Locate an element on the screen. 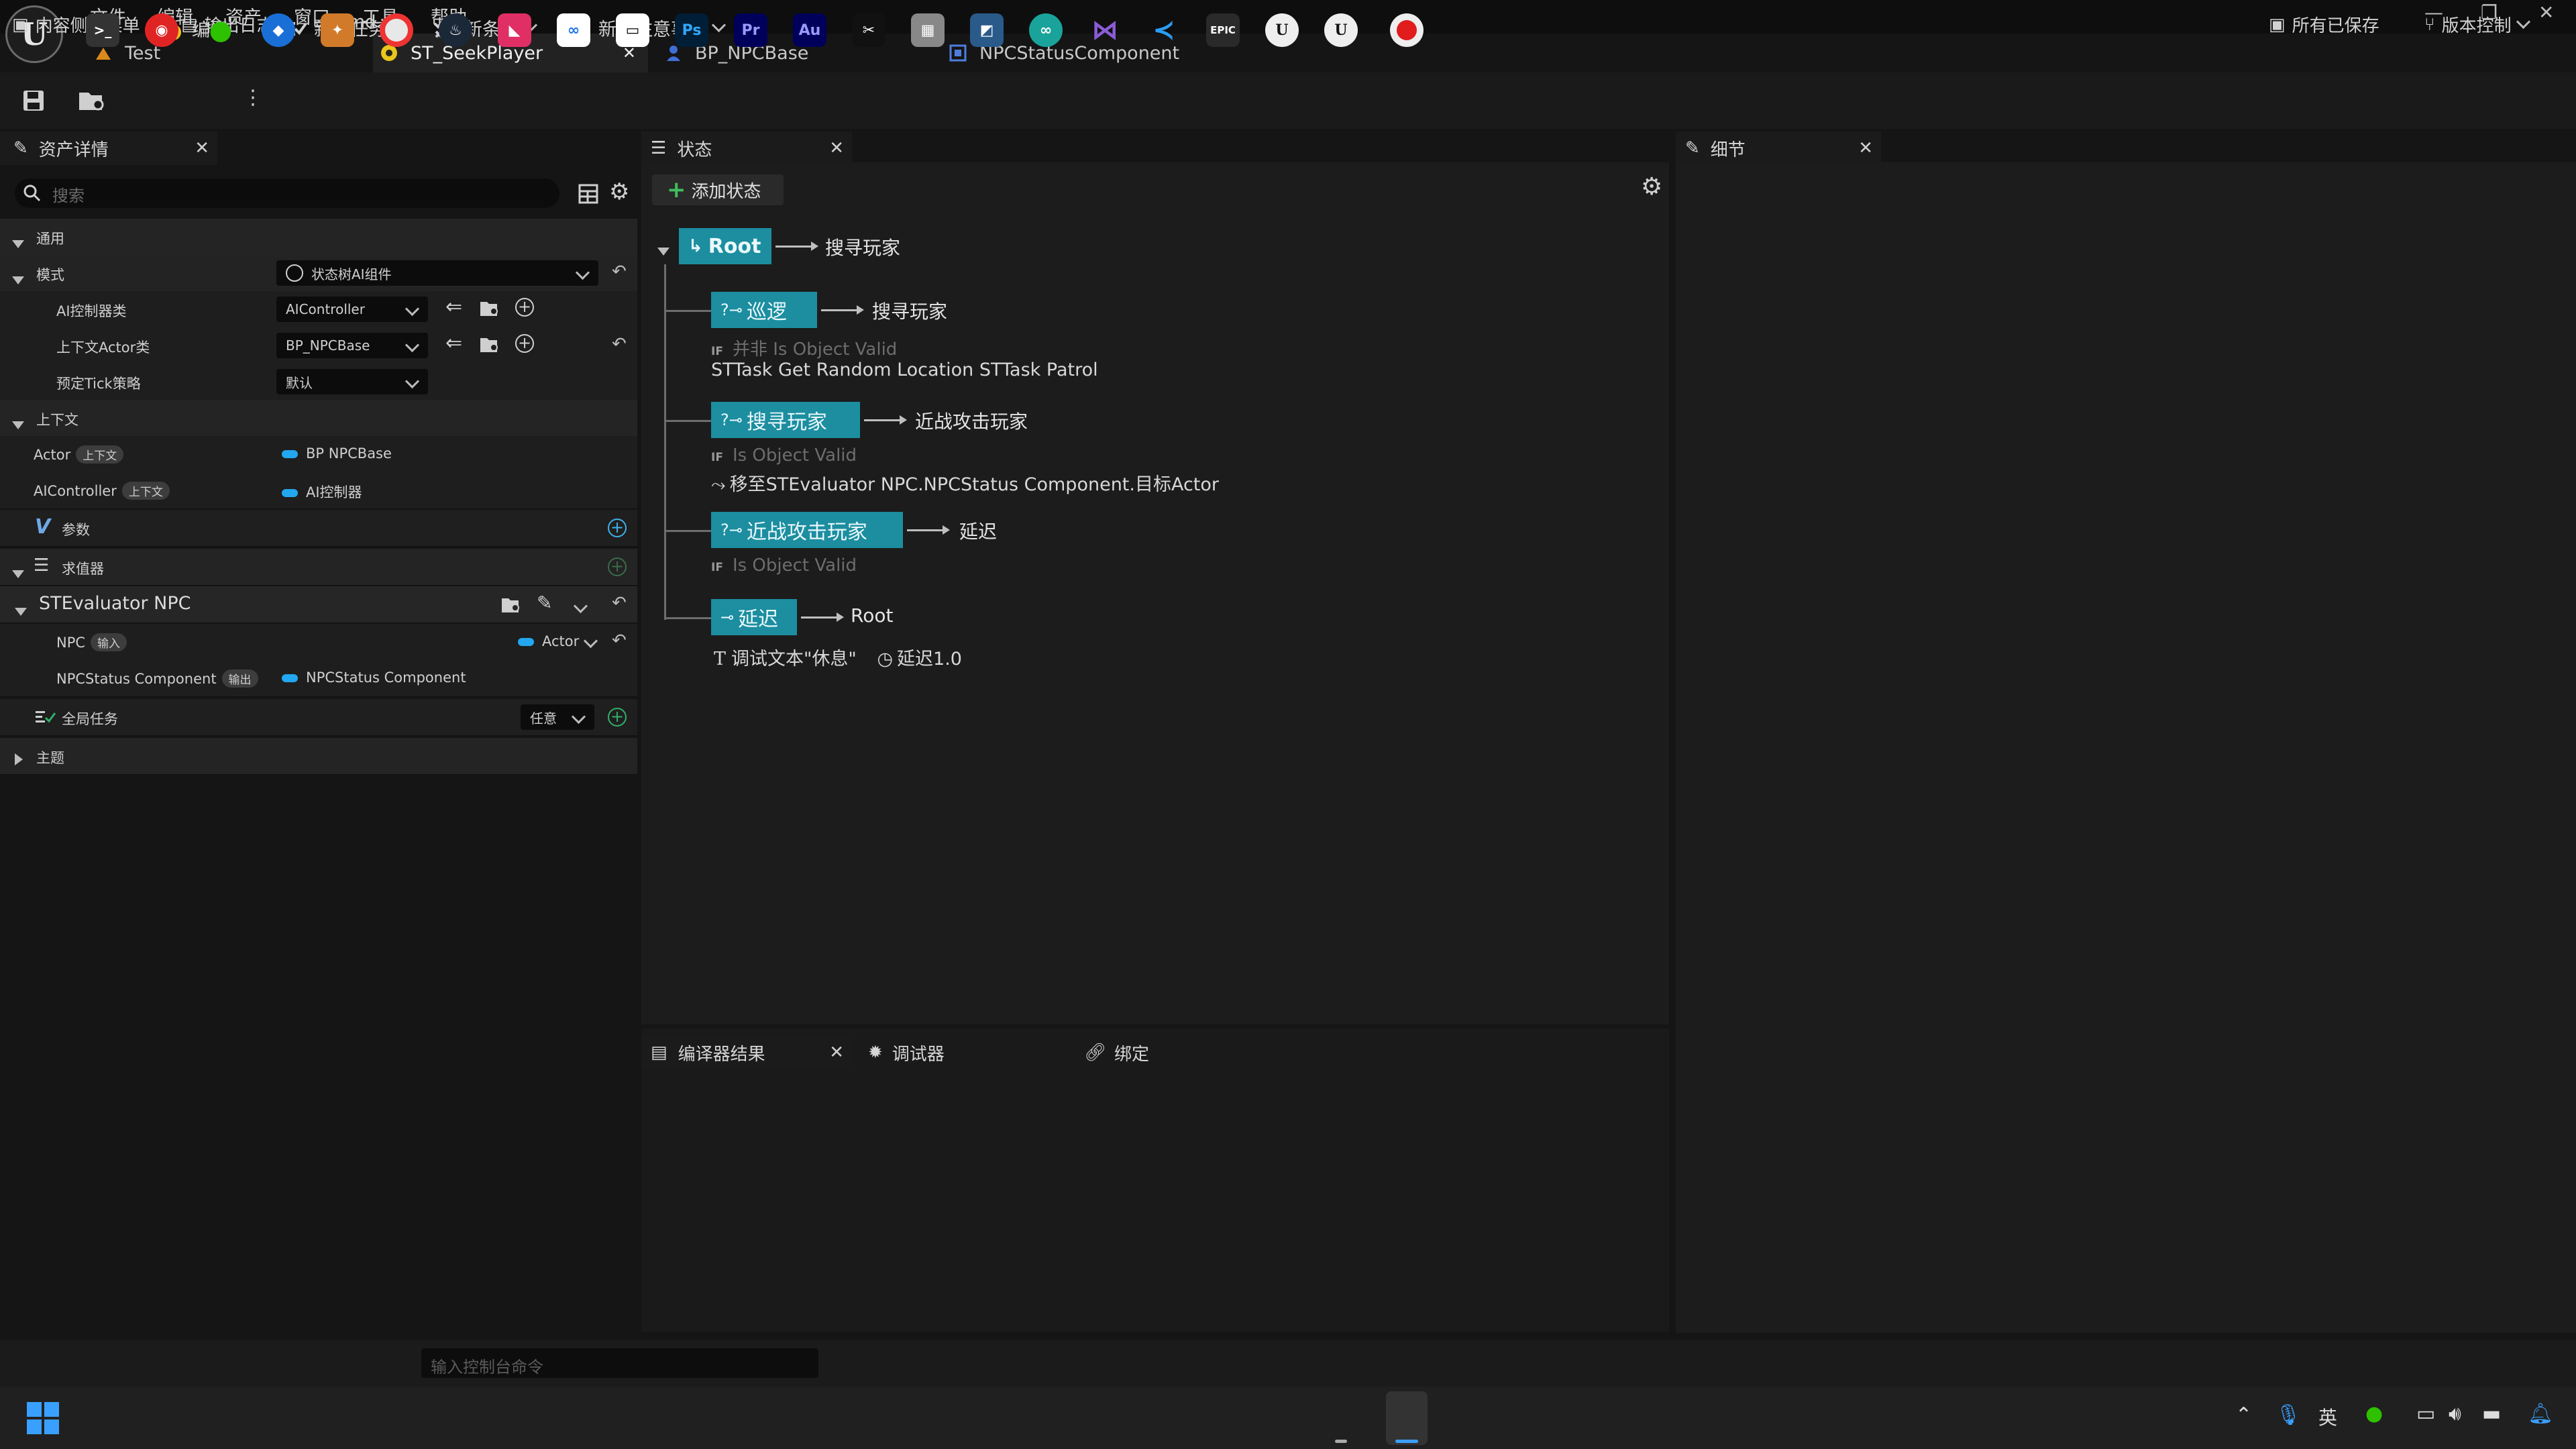 The width and height of the screenshot is (2576, 1449). tab-compiler-results: ▤ 编译器结果 ✕ is located at coordinates (746, 1052).